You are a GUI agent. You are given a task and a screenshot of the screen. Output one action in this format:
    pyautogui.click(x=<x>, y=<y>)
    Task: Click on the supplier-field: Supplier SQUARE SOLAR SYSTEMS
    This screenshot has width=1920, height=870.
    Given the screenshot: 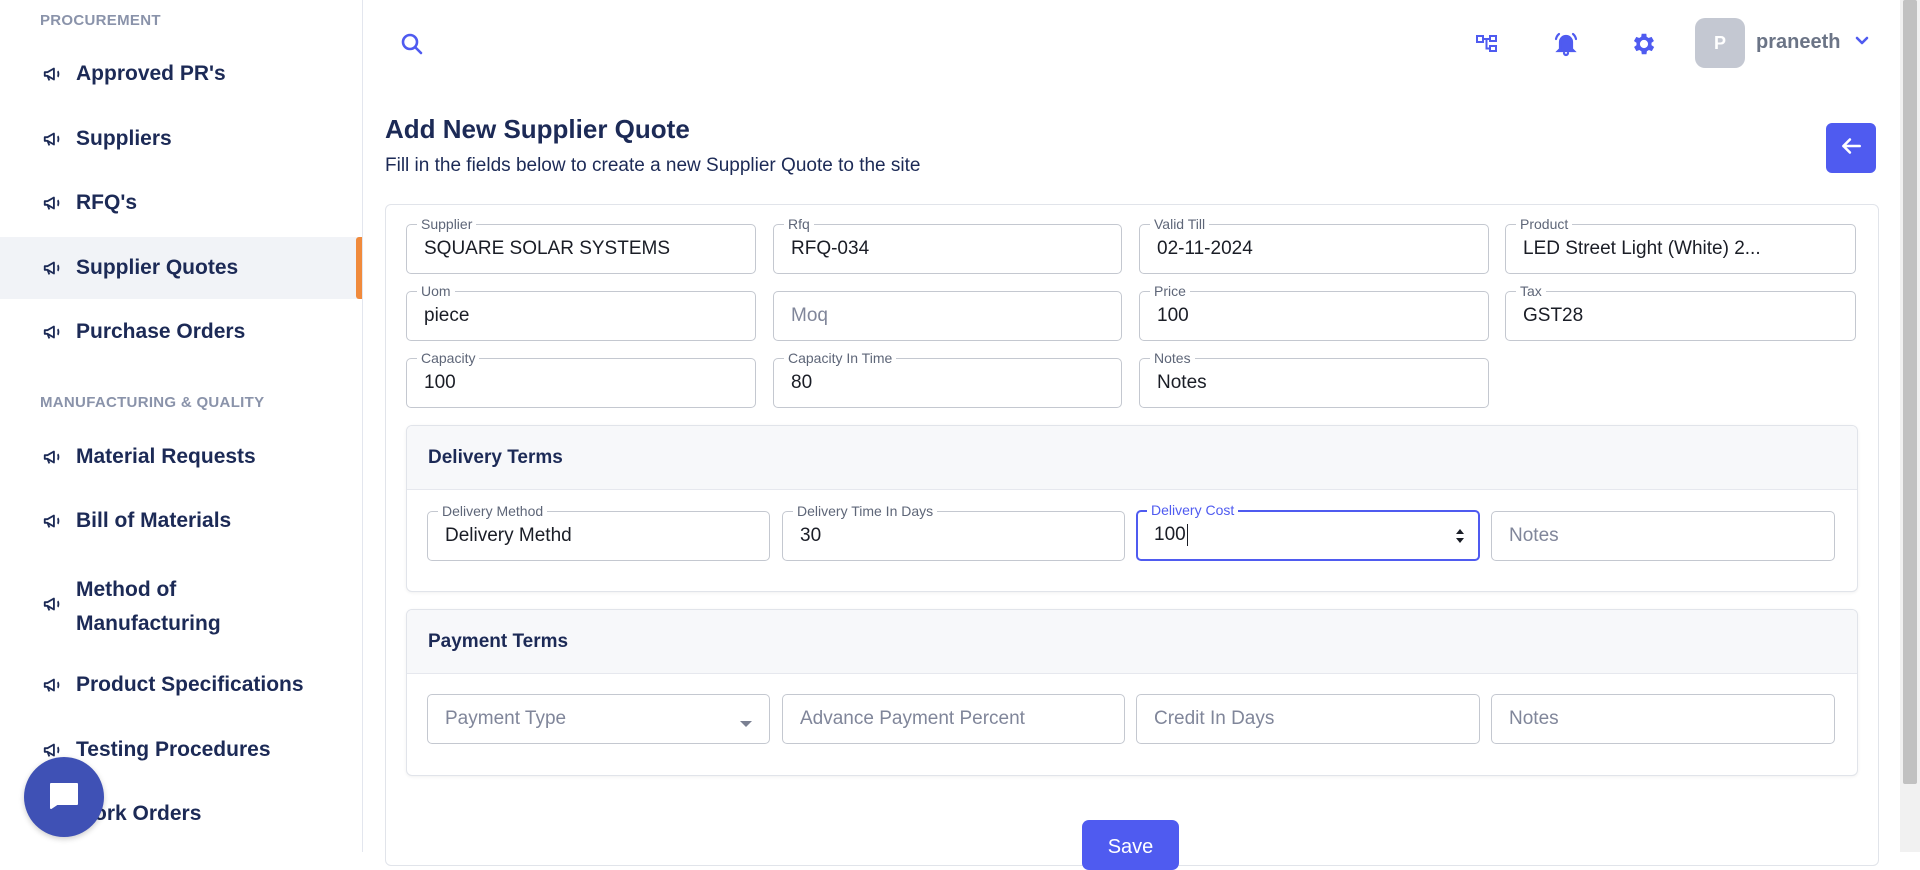 What is the action you would take?
    pyautogui.click(x=581, y=244)
    